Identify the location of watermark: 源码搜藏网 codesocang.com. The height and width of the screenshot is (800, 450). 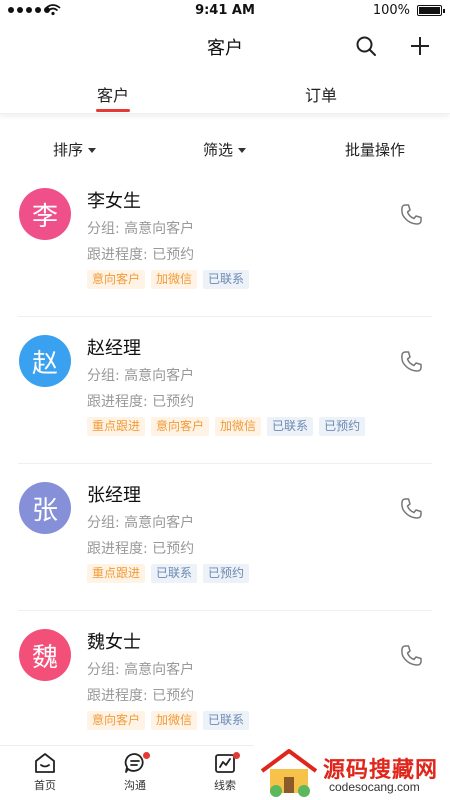
(352, 772).